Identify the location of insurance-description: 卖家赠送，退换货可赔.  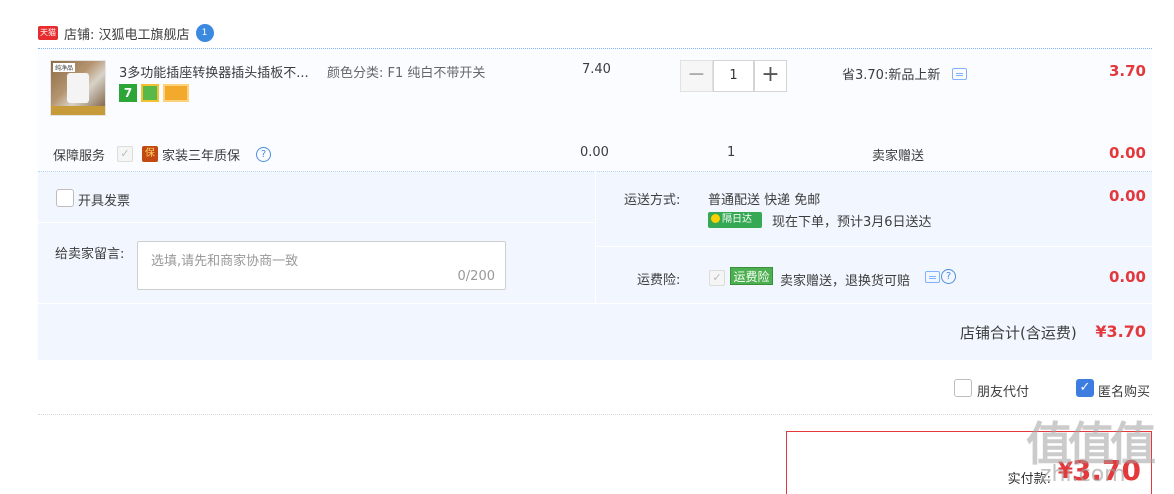
(845, 281).